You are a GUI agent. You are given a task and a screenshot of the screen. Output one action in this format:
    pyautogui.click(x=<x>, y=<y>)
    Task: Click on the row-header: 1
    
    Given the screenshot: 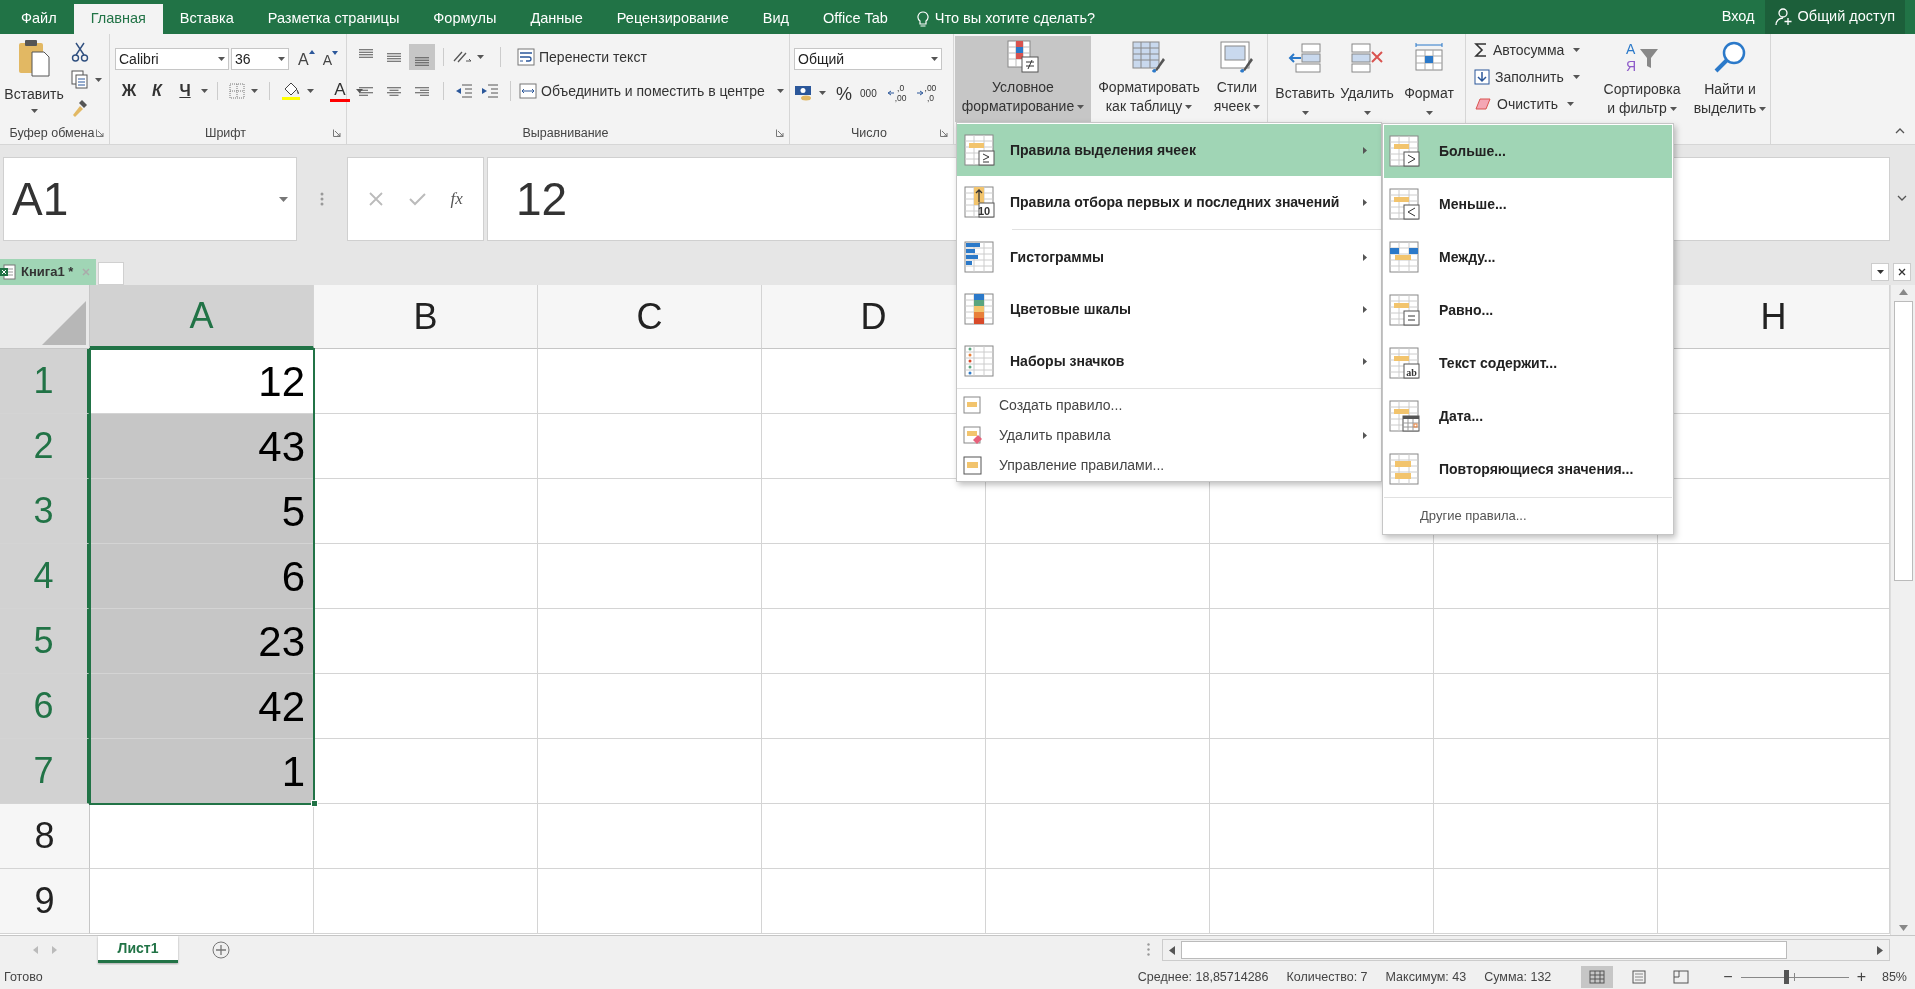 What is the action you would take?
    pyautogui.click(x=45, y=381)
    